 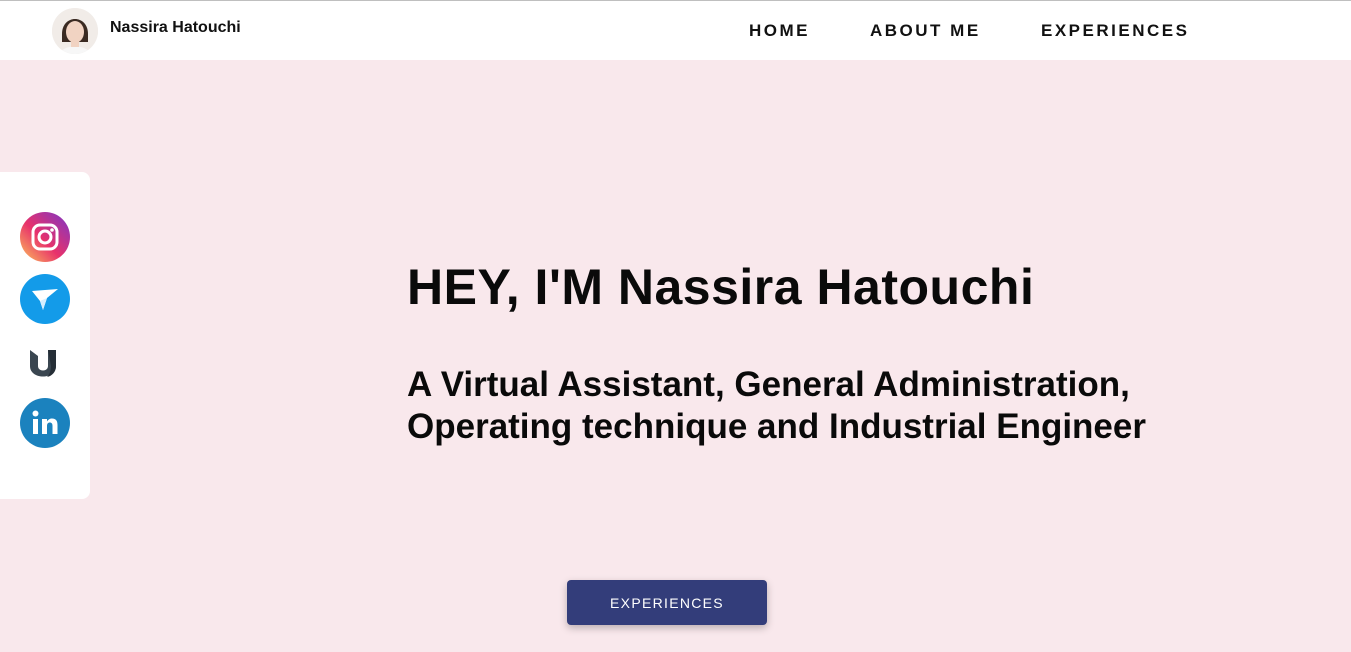 I want to click on avatar-photo, so click(x=75, y=31).